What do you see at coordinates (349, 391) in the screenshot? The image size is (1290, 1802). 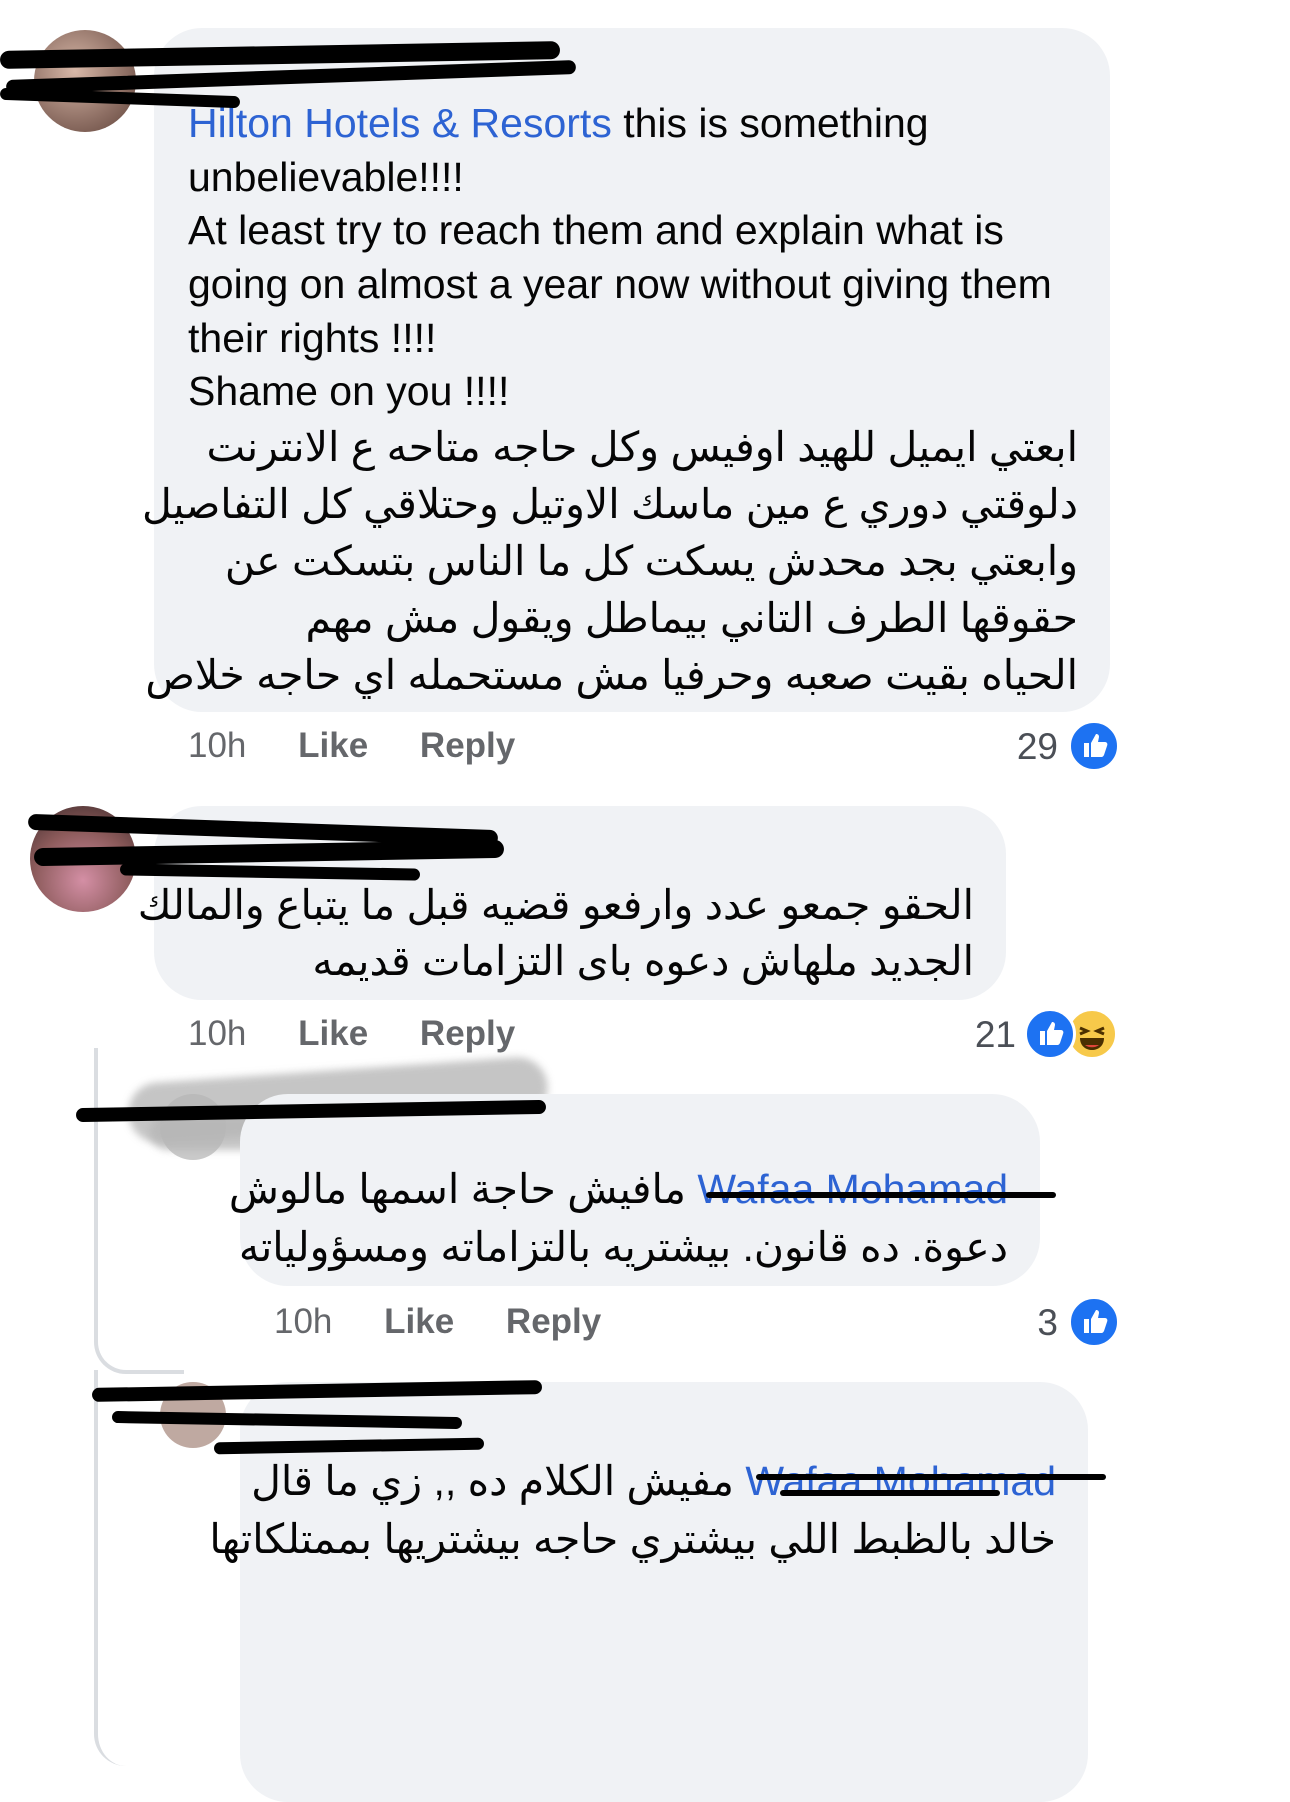 I see `comment-line: Shame on you !!!!` at bounding box center [349, 391].